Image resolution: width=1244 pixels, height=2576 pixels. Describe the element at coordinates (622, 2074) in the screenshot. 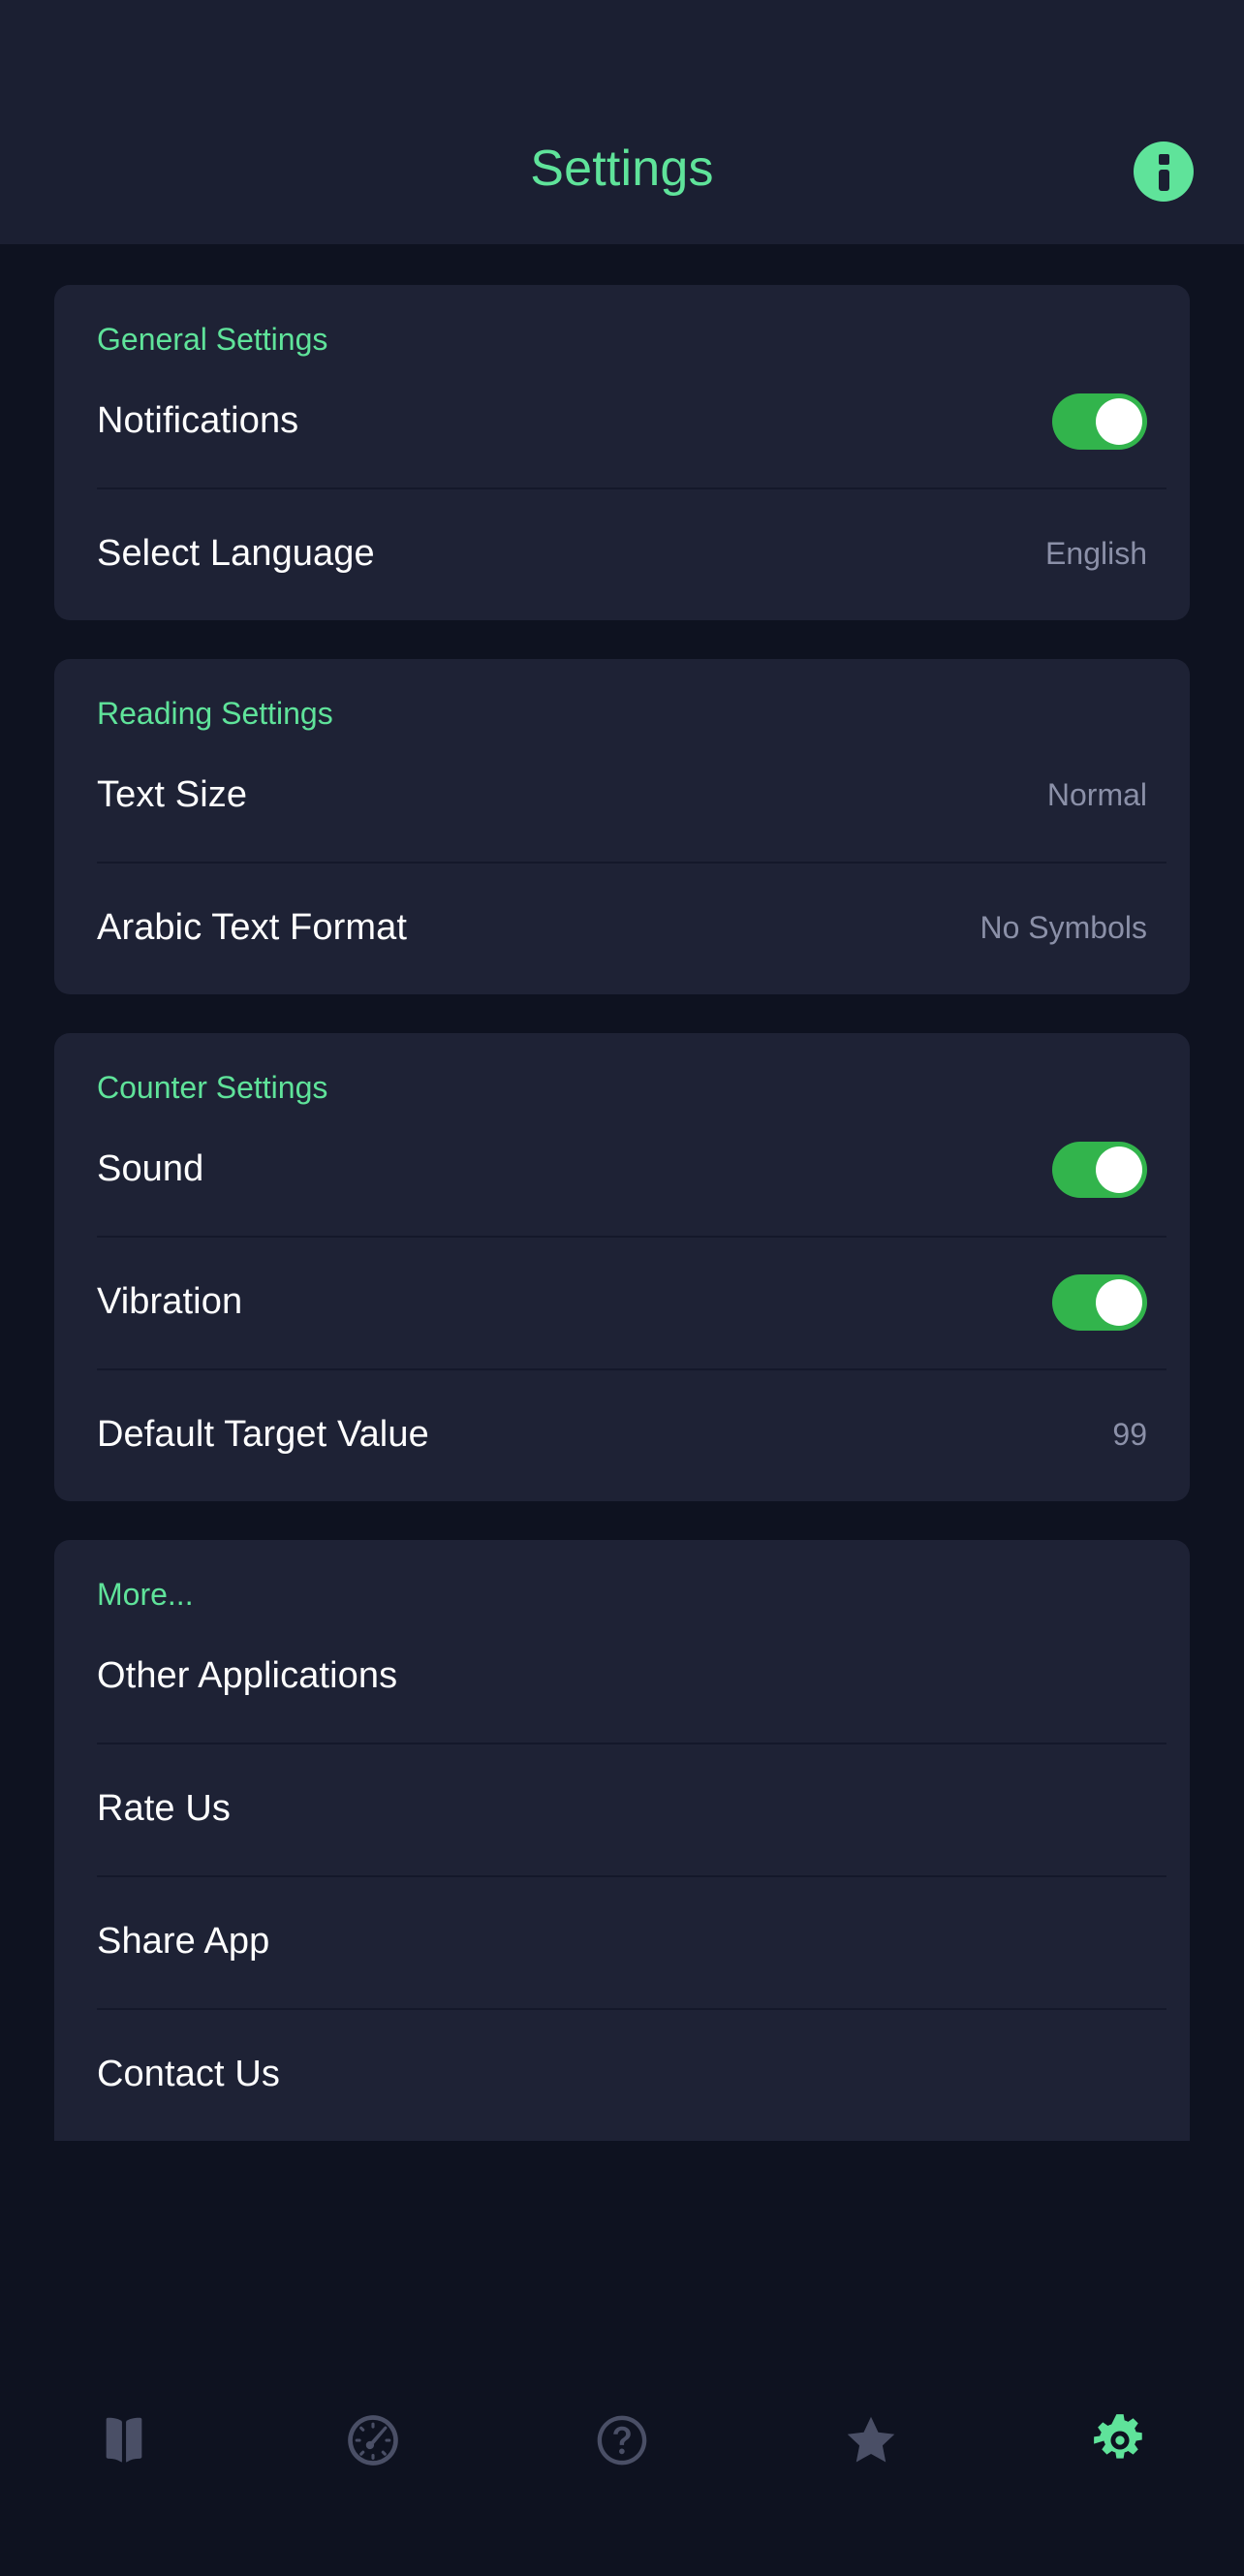

I see `settings-row-contact-us: Contact Us` at that location.